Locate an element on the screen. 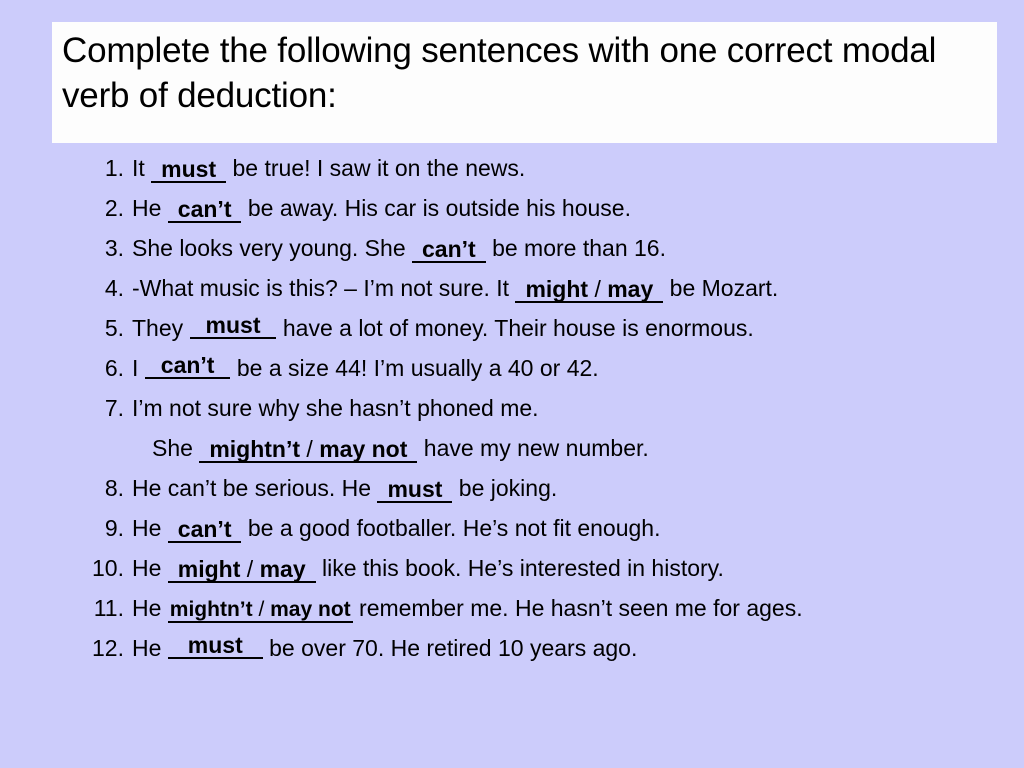 The height and width of the screenshot is (768, 1024). item-number: 12. is located at coordinates (108, 648).